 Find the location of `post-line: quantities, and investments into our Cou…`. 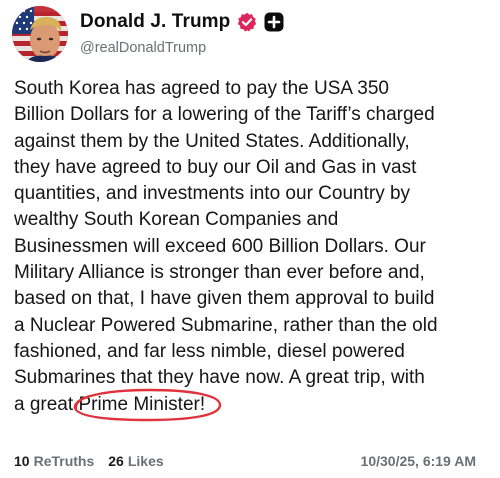

post-line: quantities, and investments into our Cou… is located at coordinates (212, 194).